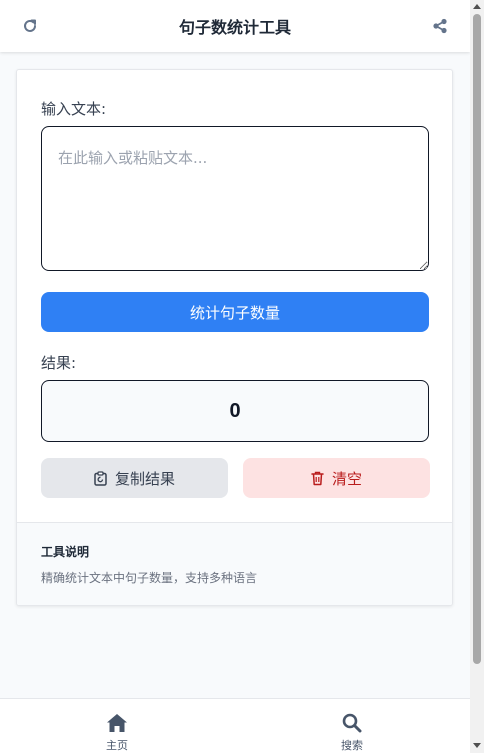  I want to click on share-button, so click(440, 26).